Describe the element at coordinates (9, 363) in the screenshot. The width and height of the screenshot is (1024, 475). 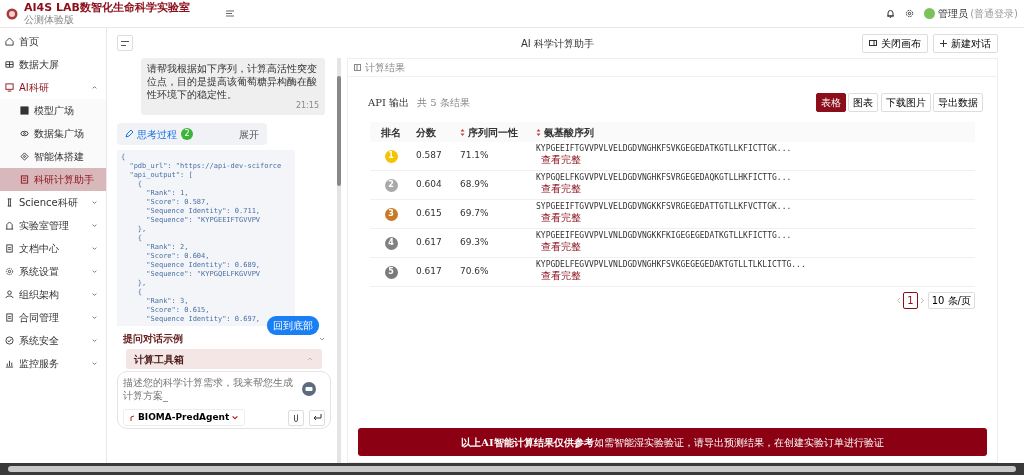
I see `bar-chart-icon` at that location.